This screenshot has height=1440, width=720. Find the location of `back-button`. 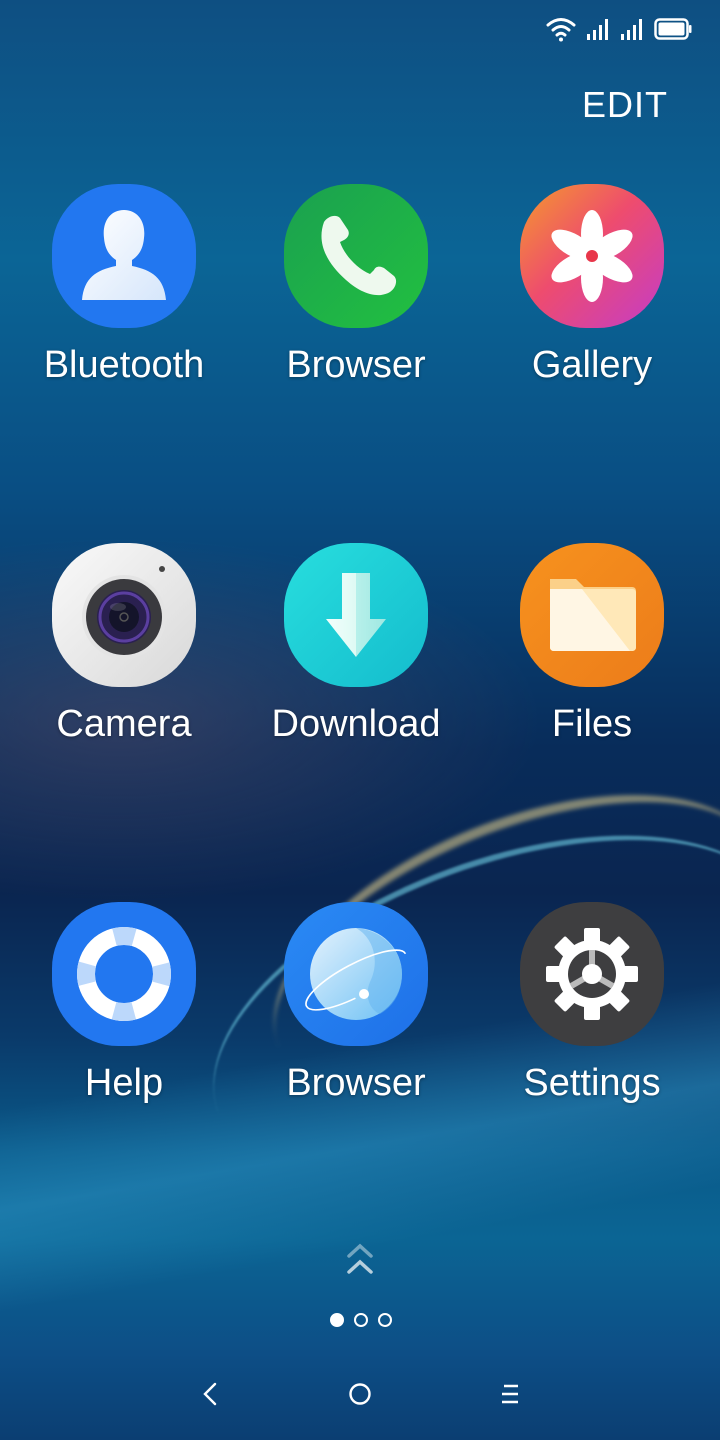

back-button is located at coordinates (210, 1394).